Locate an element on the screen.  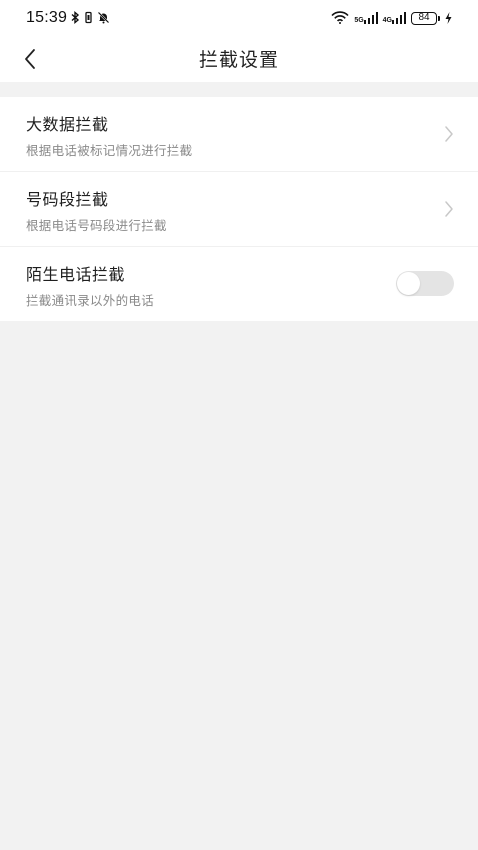
page-title: 拦截设置 is located at coordinates (238, 60).